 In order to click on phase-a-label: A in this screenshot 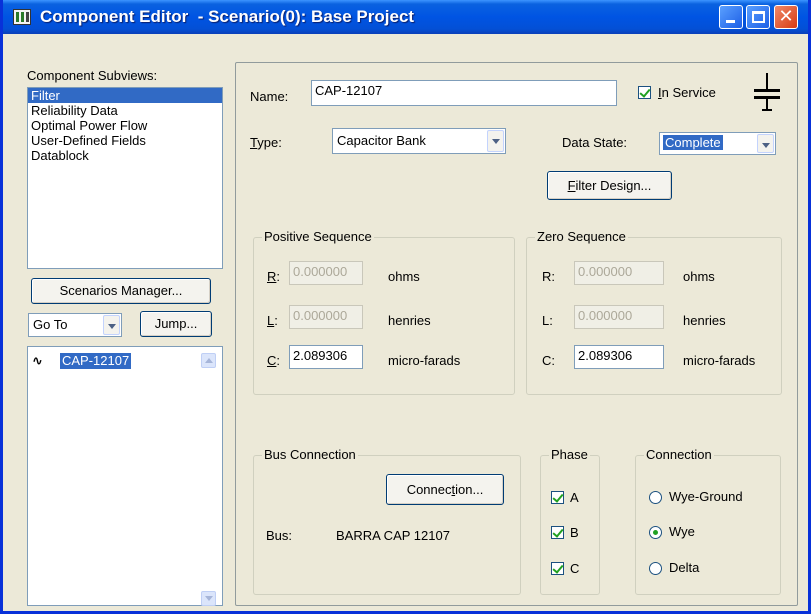, I will do `click(574, 497)`.